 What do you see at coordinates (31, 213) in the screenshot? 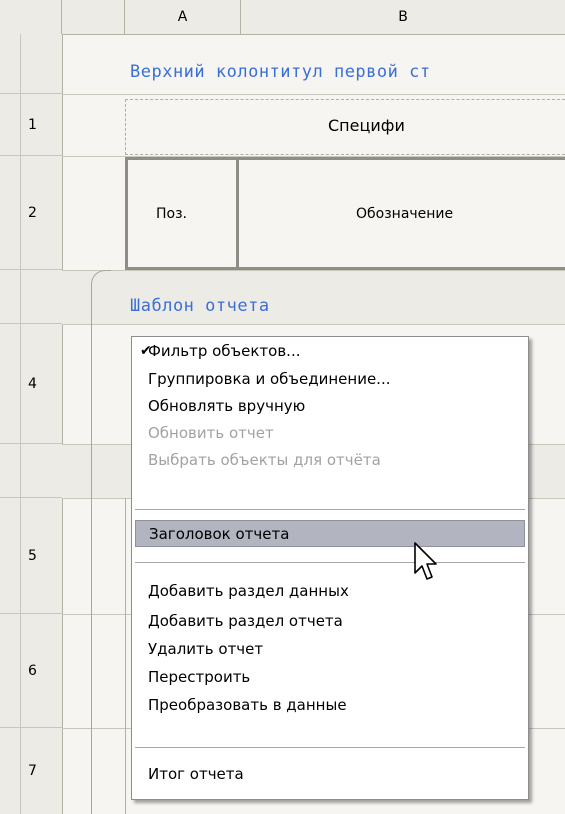
I see `row-header-2: 2` at bounding box center [31, 213].